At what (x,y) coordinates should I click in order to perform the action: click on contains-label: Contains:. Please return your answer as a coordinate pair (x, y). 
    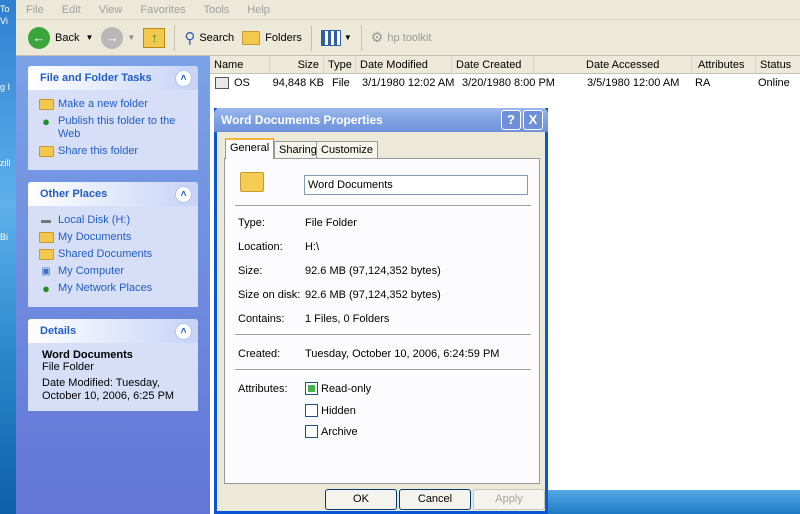
    Looking at the image, I should click on (261, 319).